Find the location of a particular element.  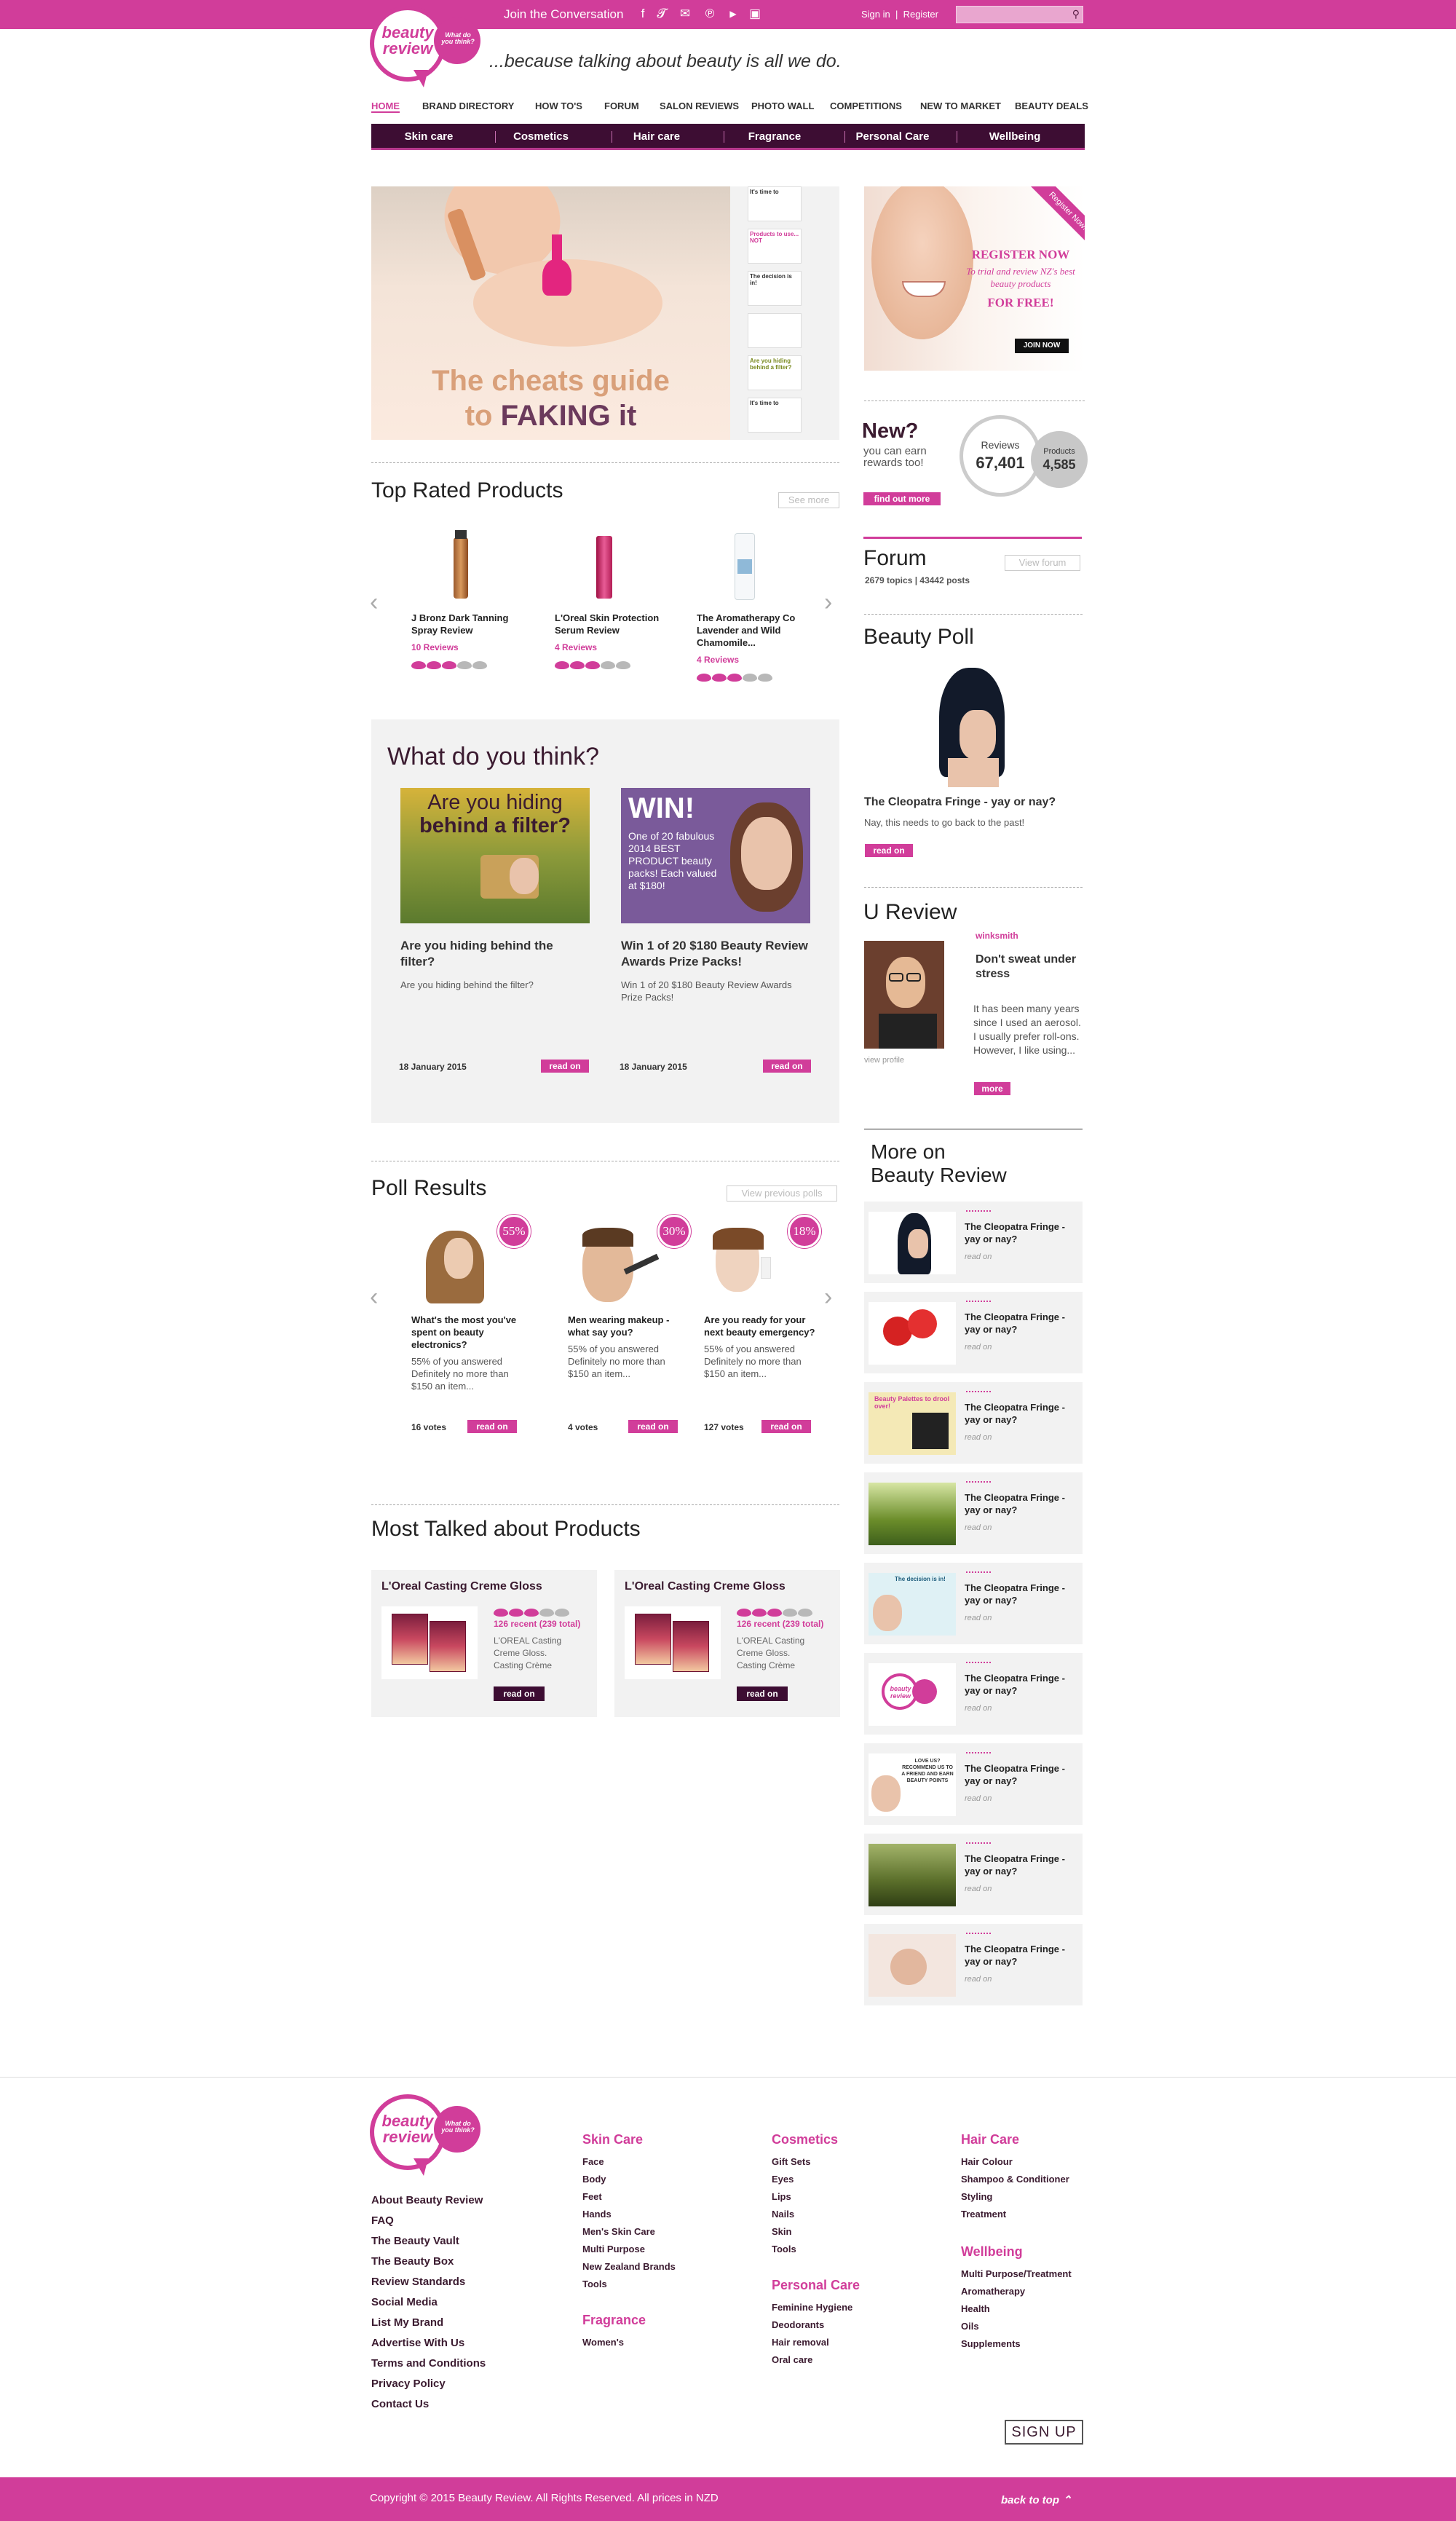

nav-brand-directory: BRAND DIRECTORY is located at coordinates (468, 105).